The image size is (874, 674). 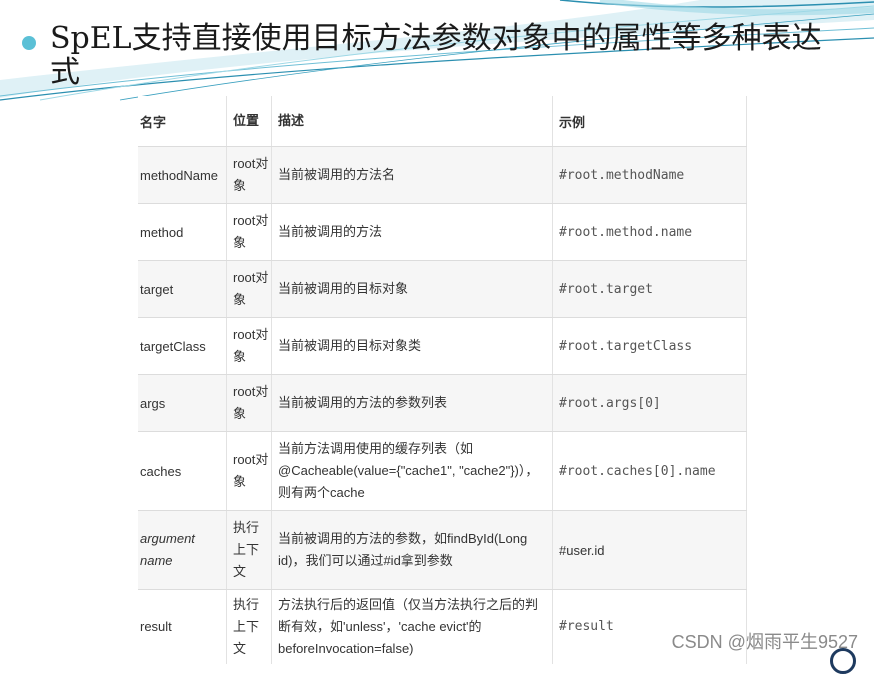 I want to click on row-name: methodName, so click(x=182, y=175).